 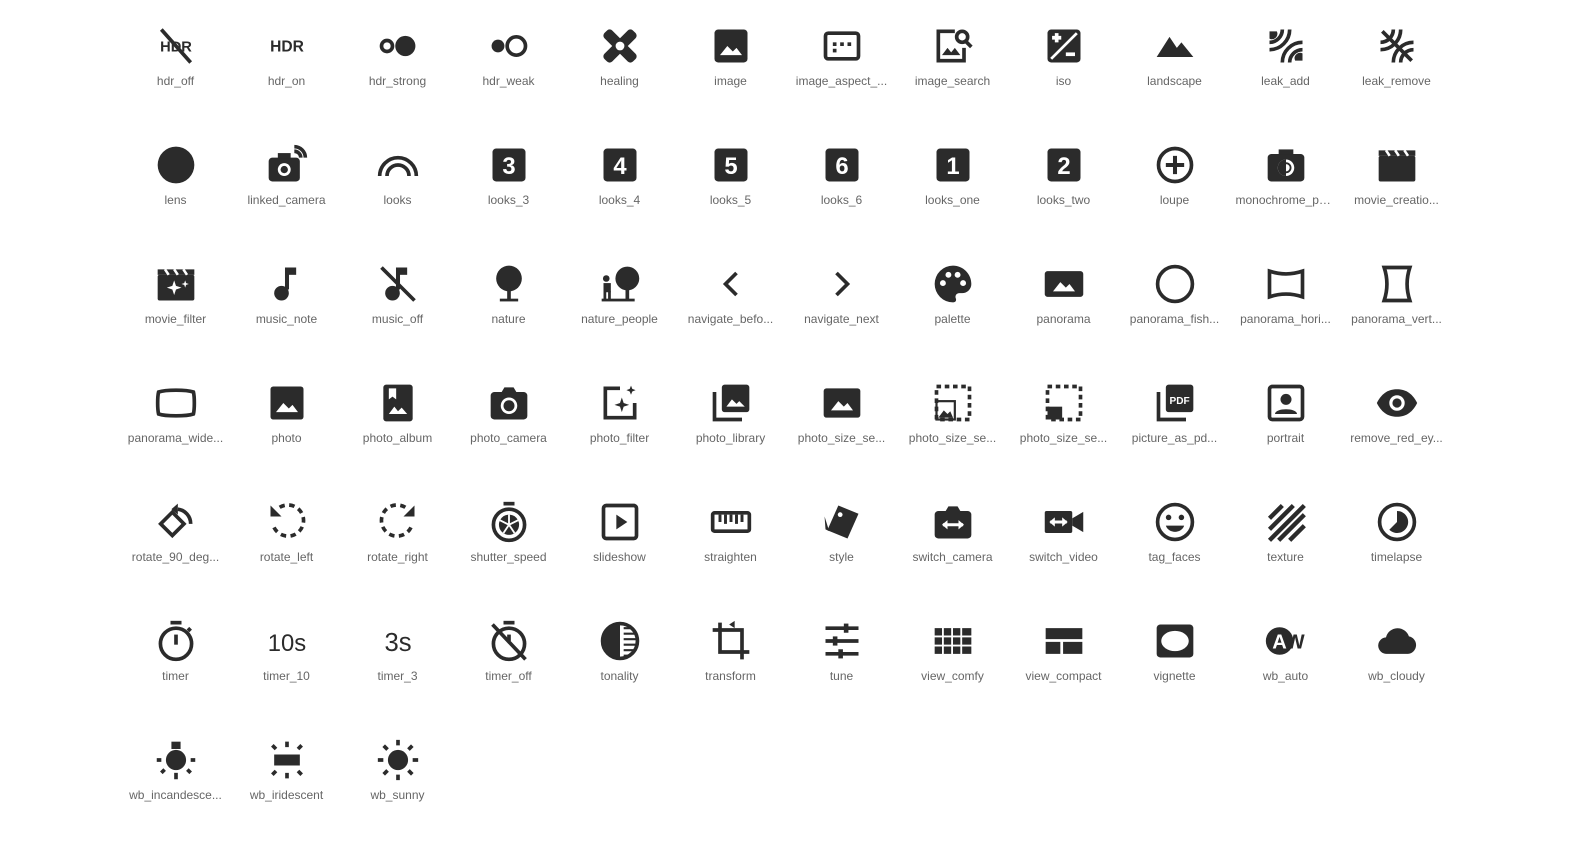 What do you see at coordinates (730, 192) in the screenshot?
I see `icon-tile: 5 looks_5` at bounding box center [730, 192].